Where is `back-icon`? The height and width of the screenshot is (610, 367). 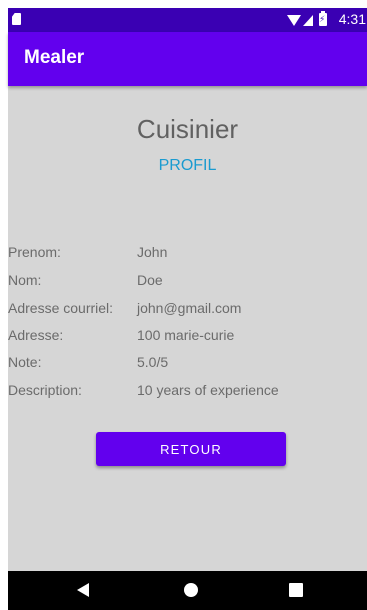
back-icon is located at coordinates (83, 590).